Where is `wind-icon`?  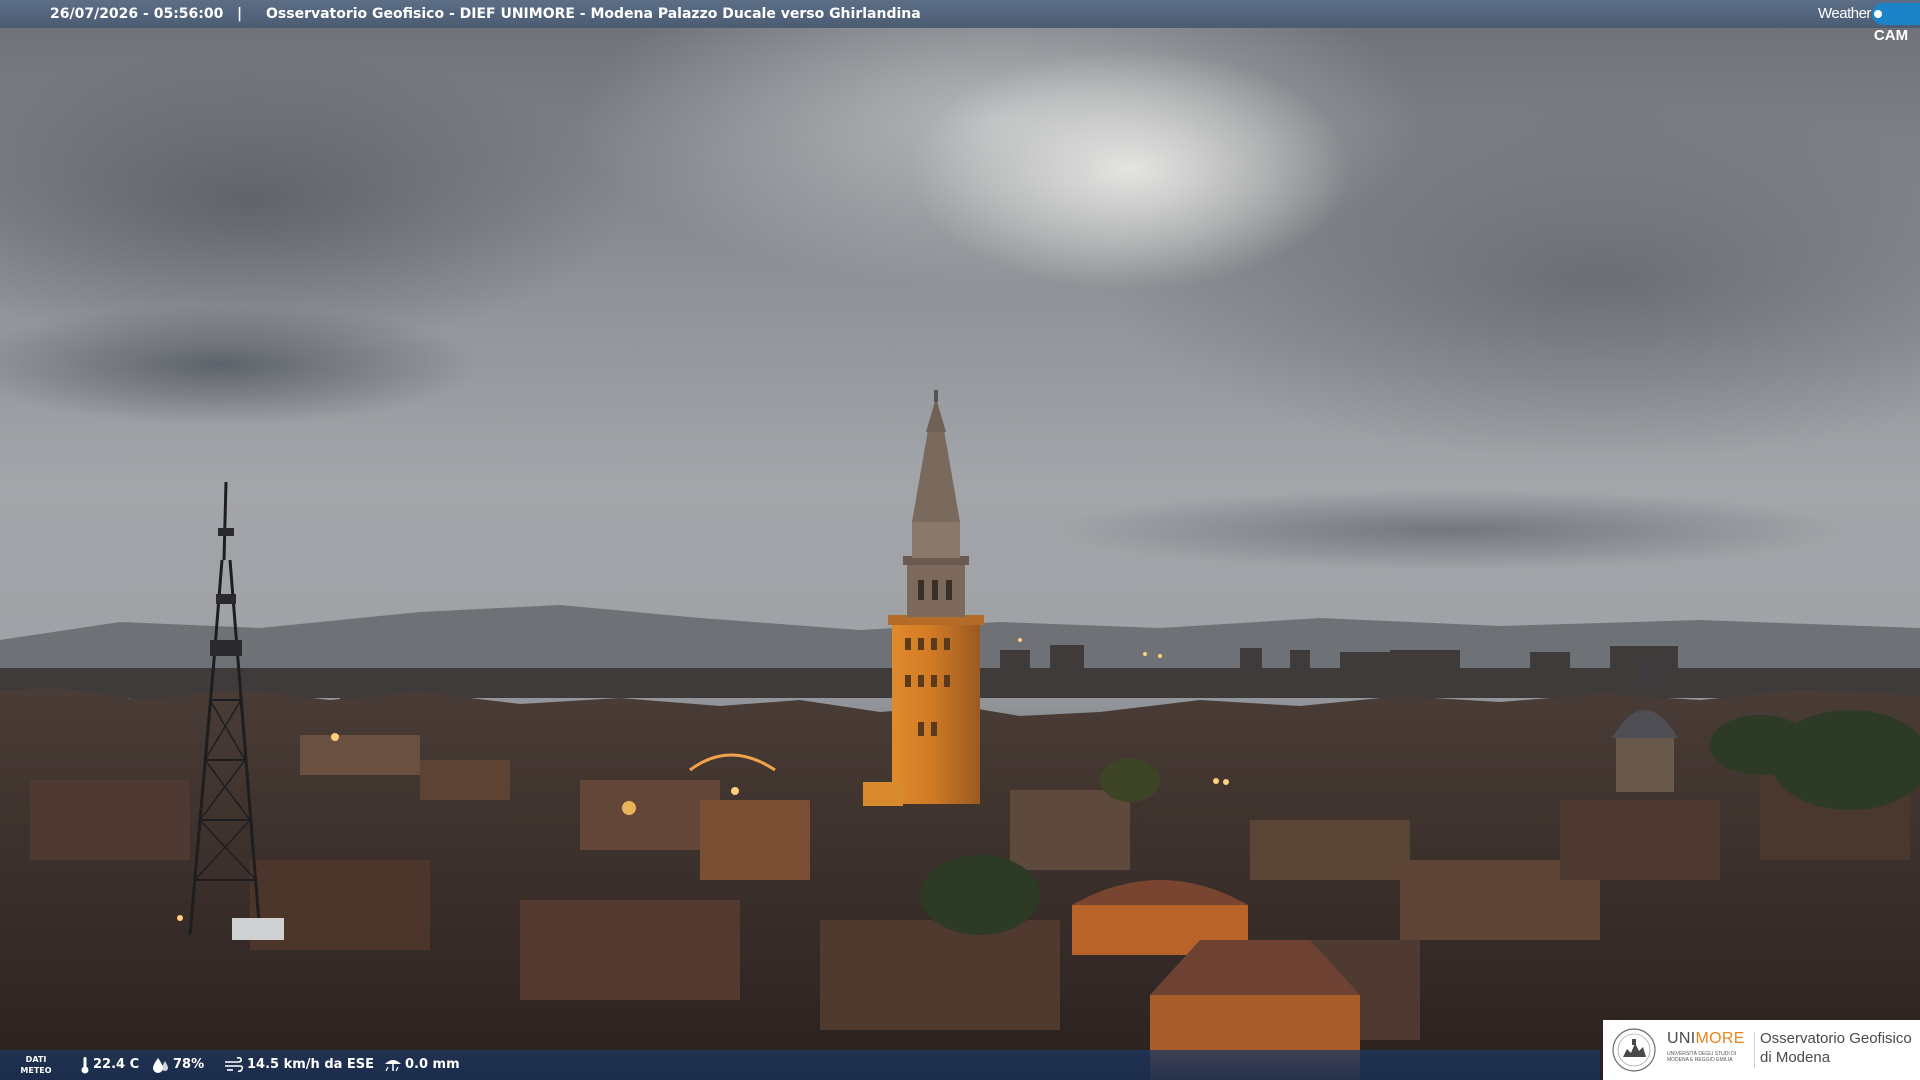 wind-icon is located at coordinates (234, 1064).